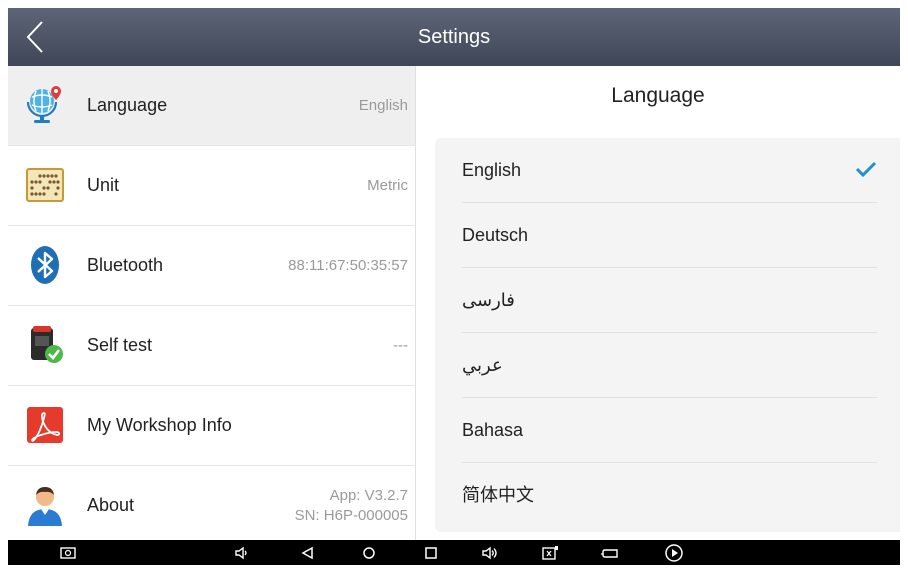 The image size is (908, 571). What do you see at coordinates (369, 553) in the screenshot?
I see `home-icon` at bounding box center [369, 553].